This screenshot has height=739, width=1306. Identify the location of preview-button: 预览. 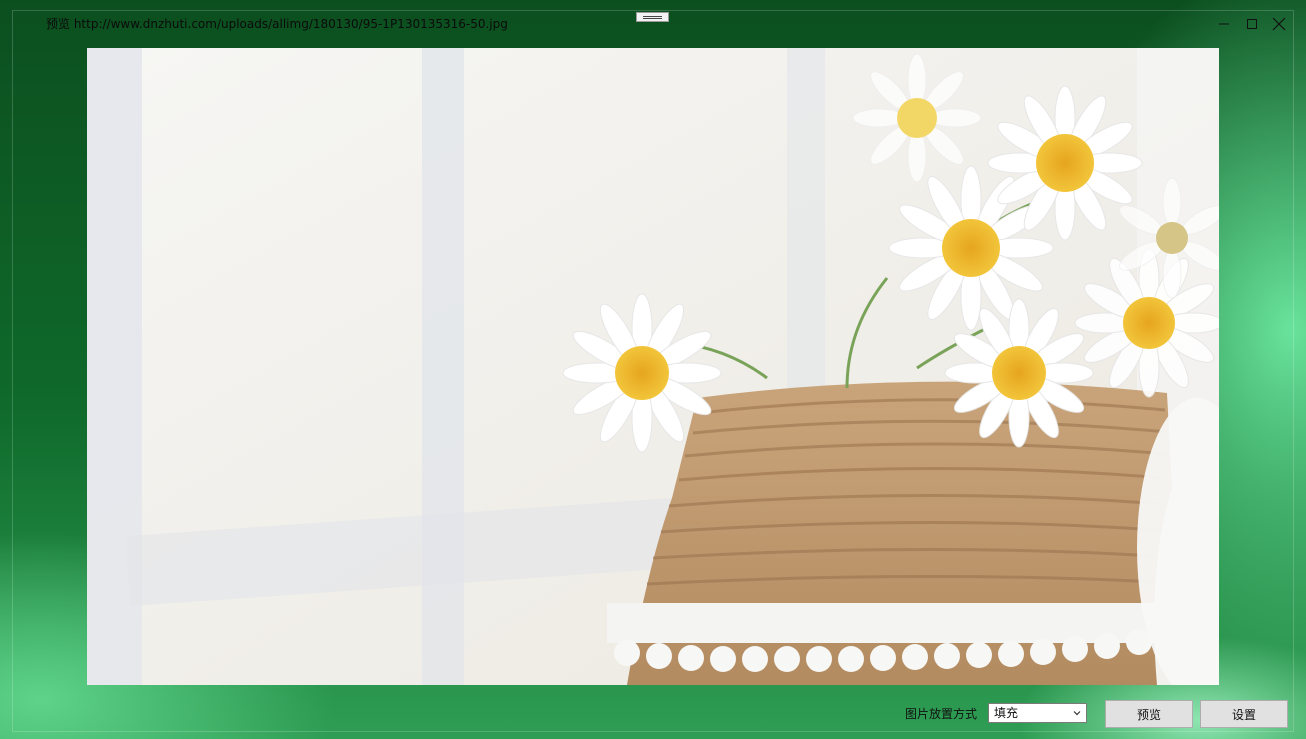
(1149, 714).